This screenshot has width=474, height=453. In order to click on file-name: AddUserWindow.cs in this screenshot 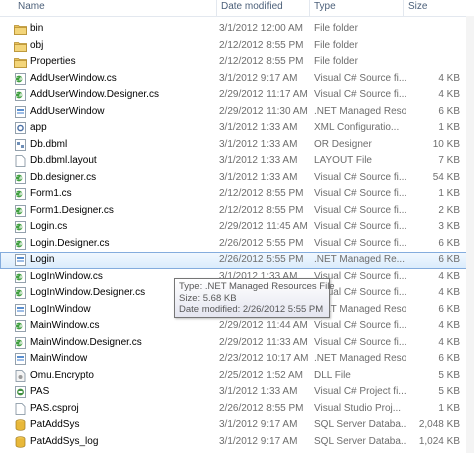, I will do `click(73, 78)`.